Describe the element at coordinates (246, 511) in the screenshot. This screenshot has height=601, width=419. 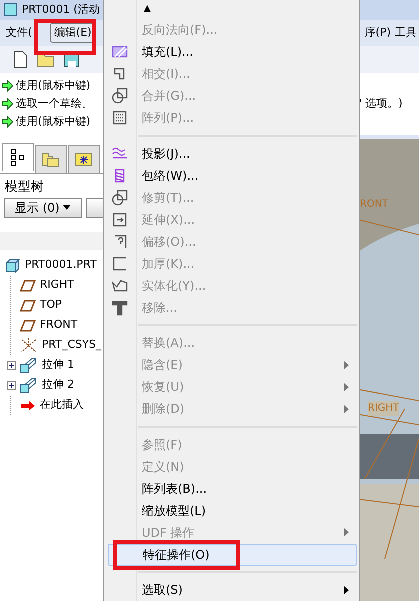
I see `menu-item: 缩放模型(L)` at that location.